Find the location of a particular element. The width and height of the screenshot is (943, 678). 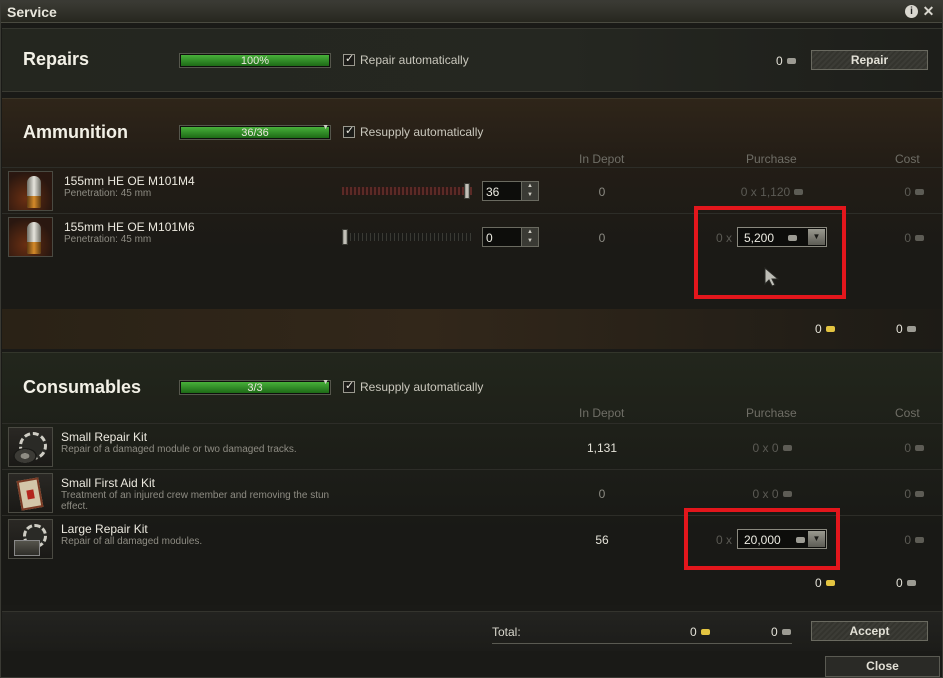

total-credits: 0 is located at coordinates (781, 632).